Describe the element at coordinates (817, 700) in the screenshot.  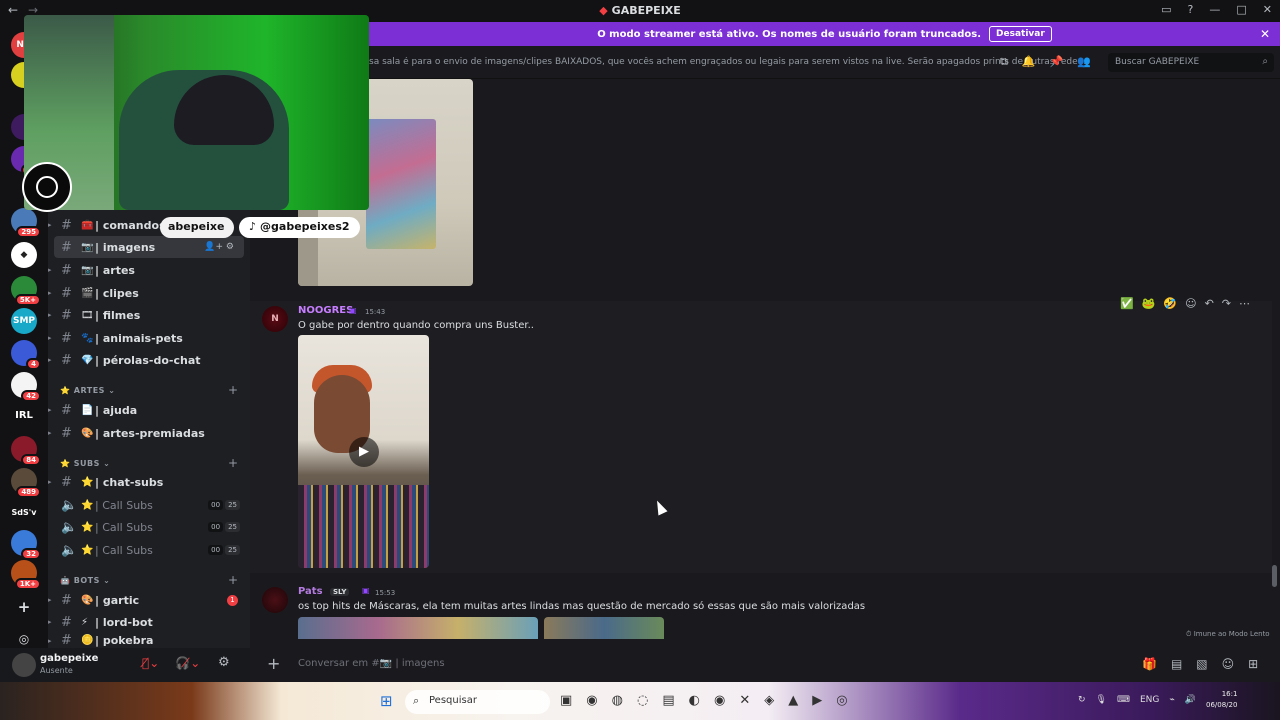
I see `app-icon: ▶` at that location.